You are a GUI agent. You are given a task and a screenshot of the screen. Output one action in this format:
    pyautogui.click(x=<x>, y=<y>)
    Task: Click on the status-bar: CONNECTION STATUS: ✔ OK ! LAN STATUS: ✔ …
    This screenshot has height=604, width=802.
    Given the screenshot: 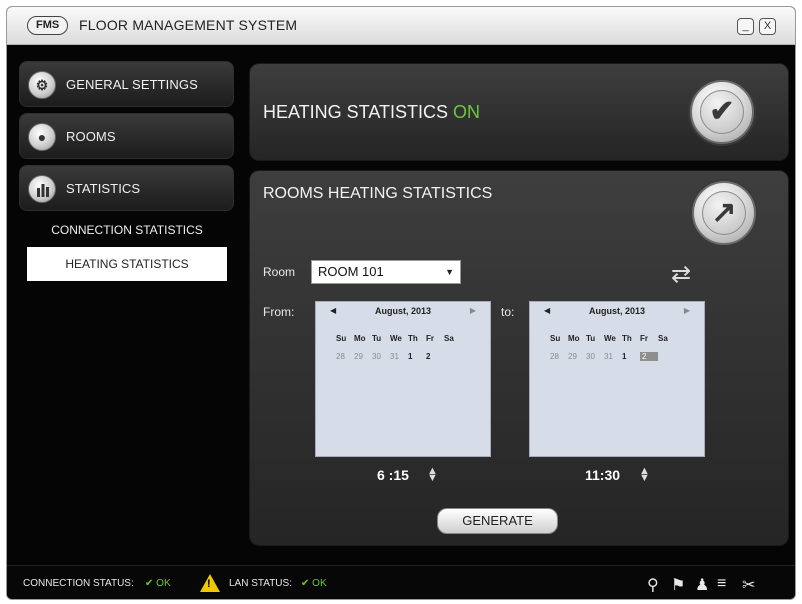 What is the action you would take?
    pyautogui.click(x=401, y=582)
    